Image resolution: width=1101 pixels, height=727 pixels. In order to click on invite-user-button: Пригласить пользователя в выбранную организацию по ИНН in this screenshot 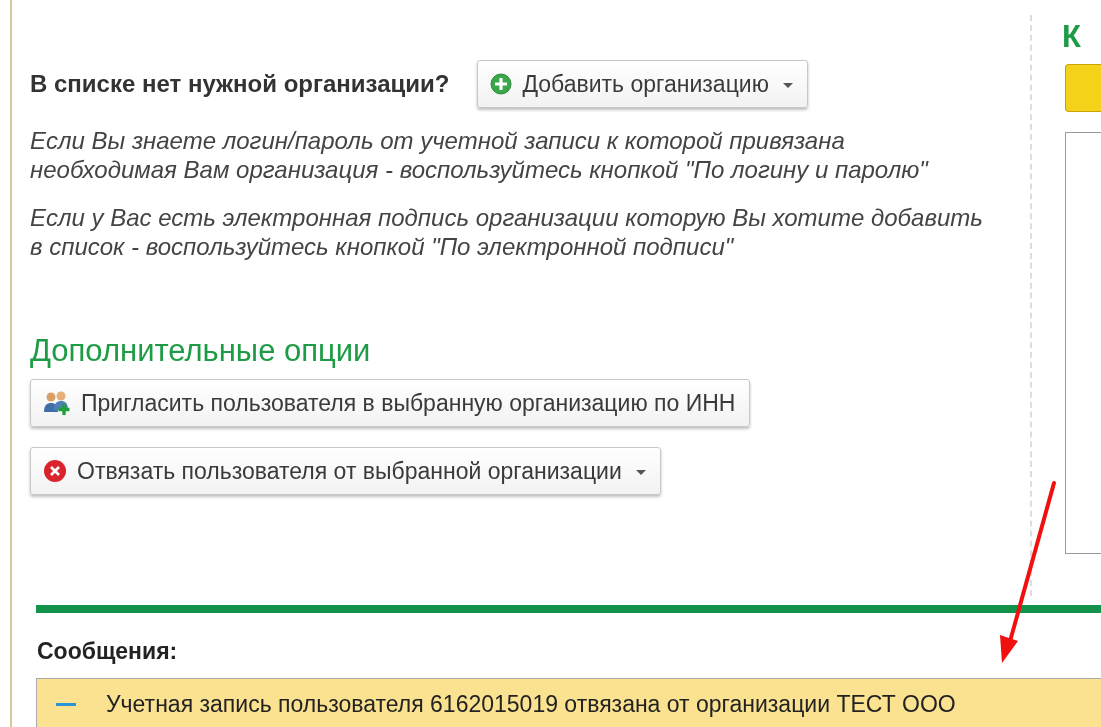, I will do `click(390, 403)`.